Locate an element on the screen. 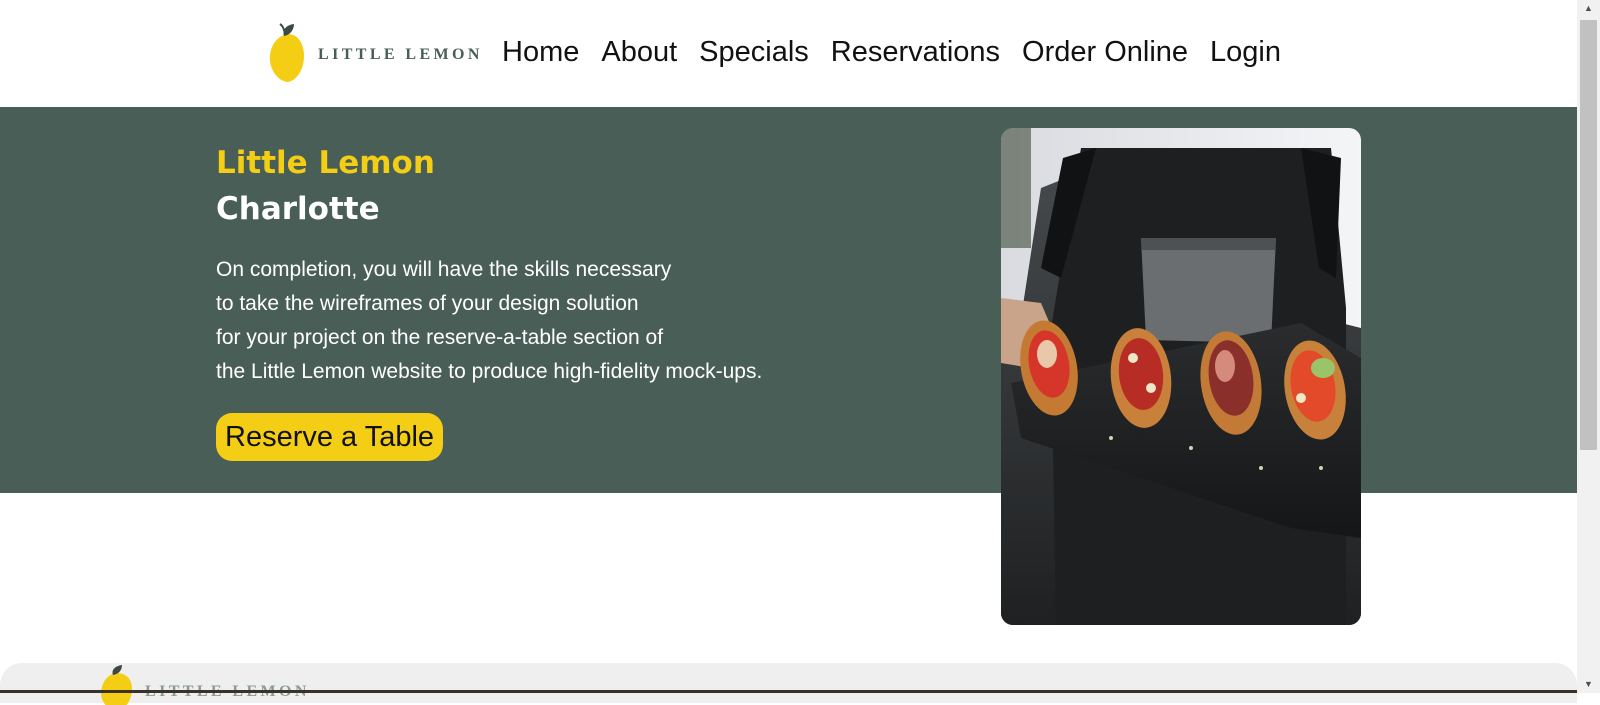 This screenshot has width=1600, height=705. nav-about: About is located at coordinates (639, 52).